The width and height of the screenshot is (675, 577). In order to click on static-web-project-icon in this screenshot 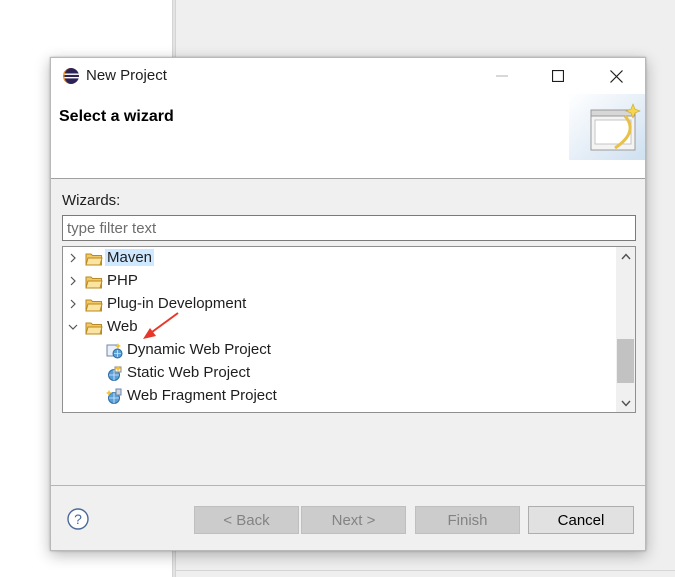, I will do `click(115, 373)`.